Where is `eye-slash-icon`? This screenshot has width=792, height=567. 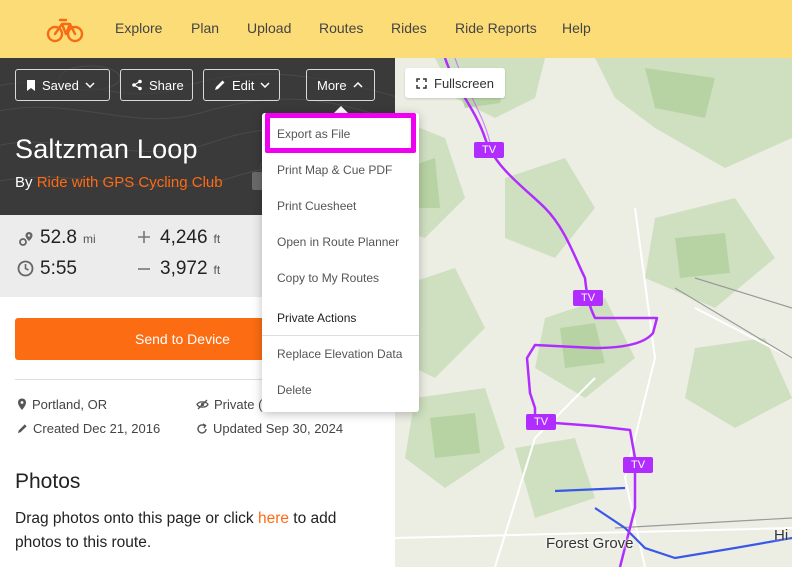
eye-slash-icon is located at coordinates (202, 404).